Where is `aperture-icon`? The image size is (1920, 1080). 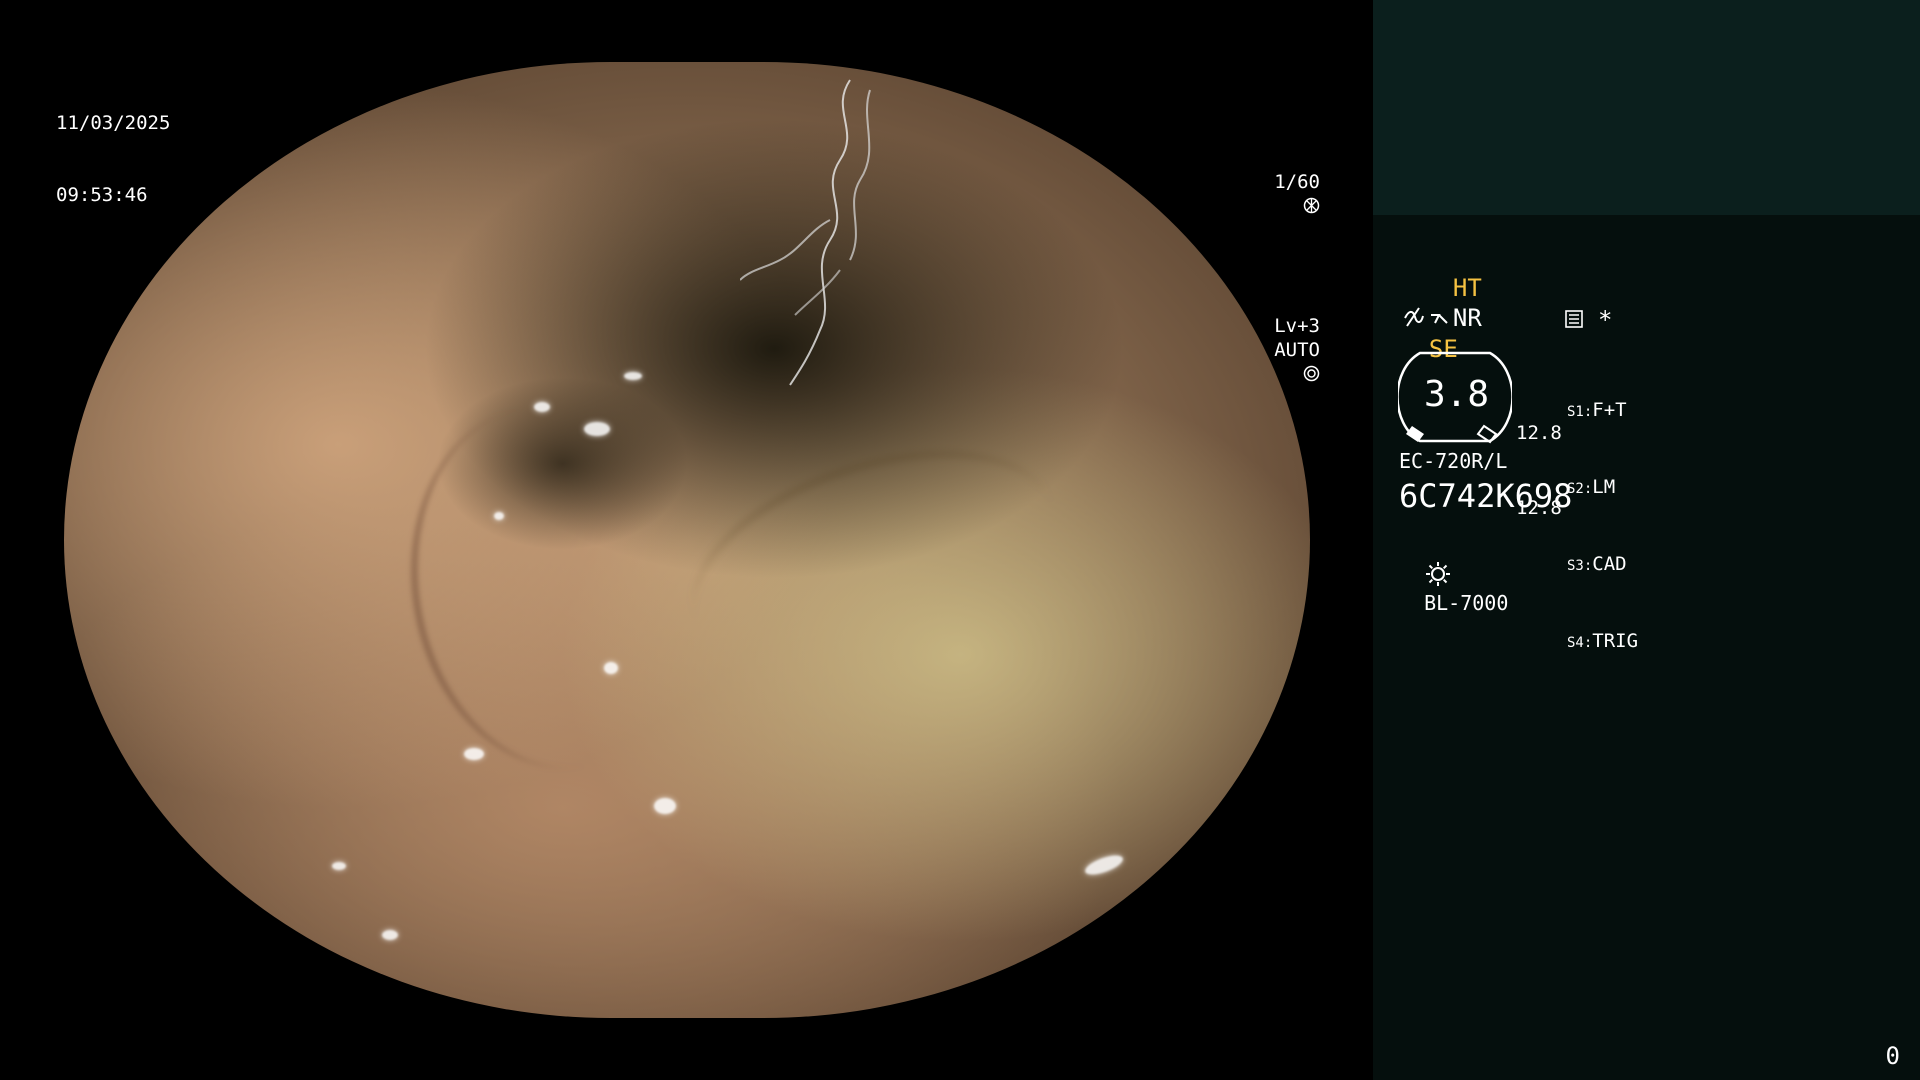
aperture-icon is located at coordinates (1311, 205).